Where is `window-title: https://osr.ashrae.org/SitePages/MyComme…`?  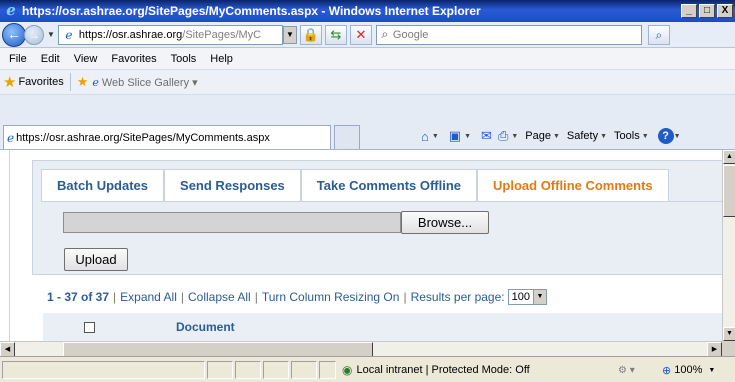
window-title: https://osr.ashrae.org/SitePages/MyComme… is located at coordinates (251, 11).